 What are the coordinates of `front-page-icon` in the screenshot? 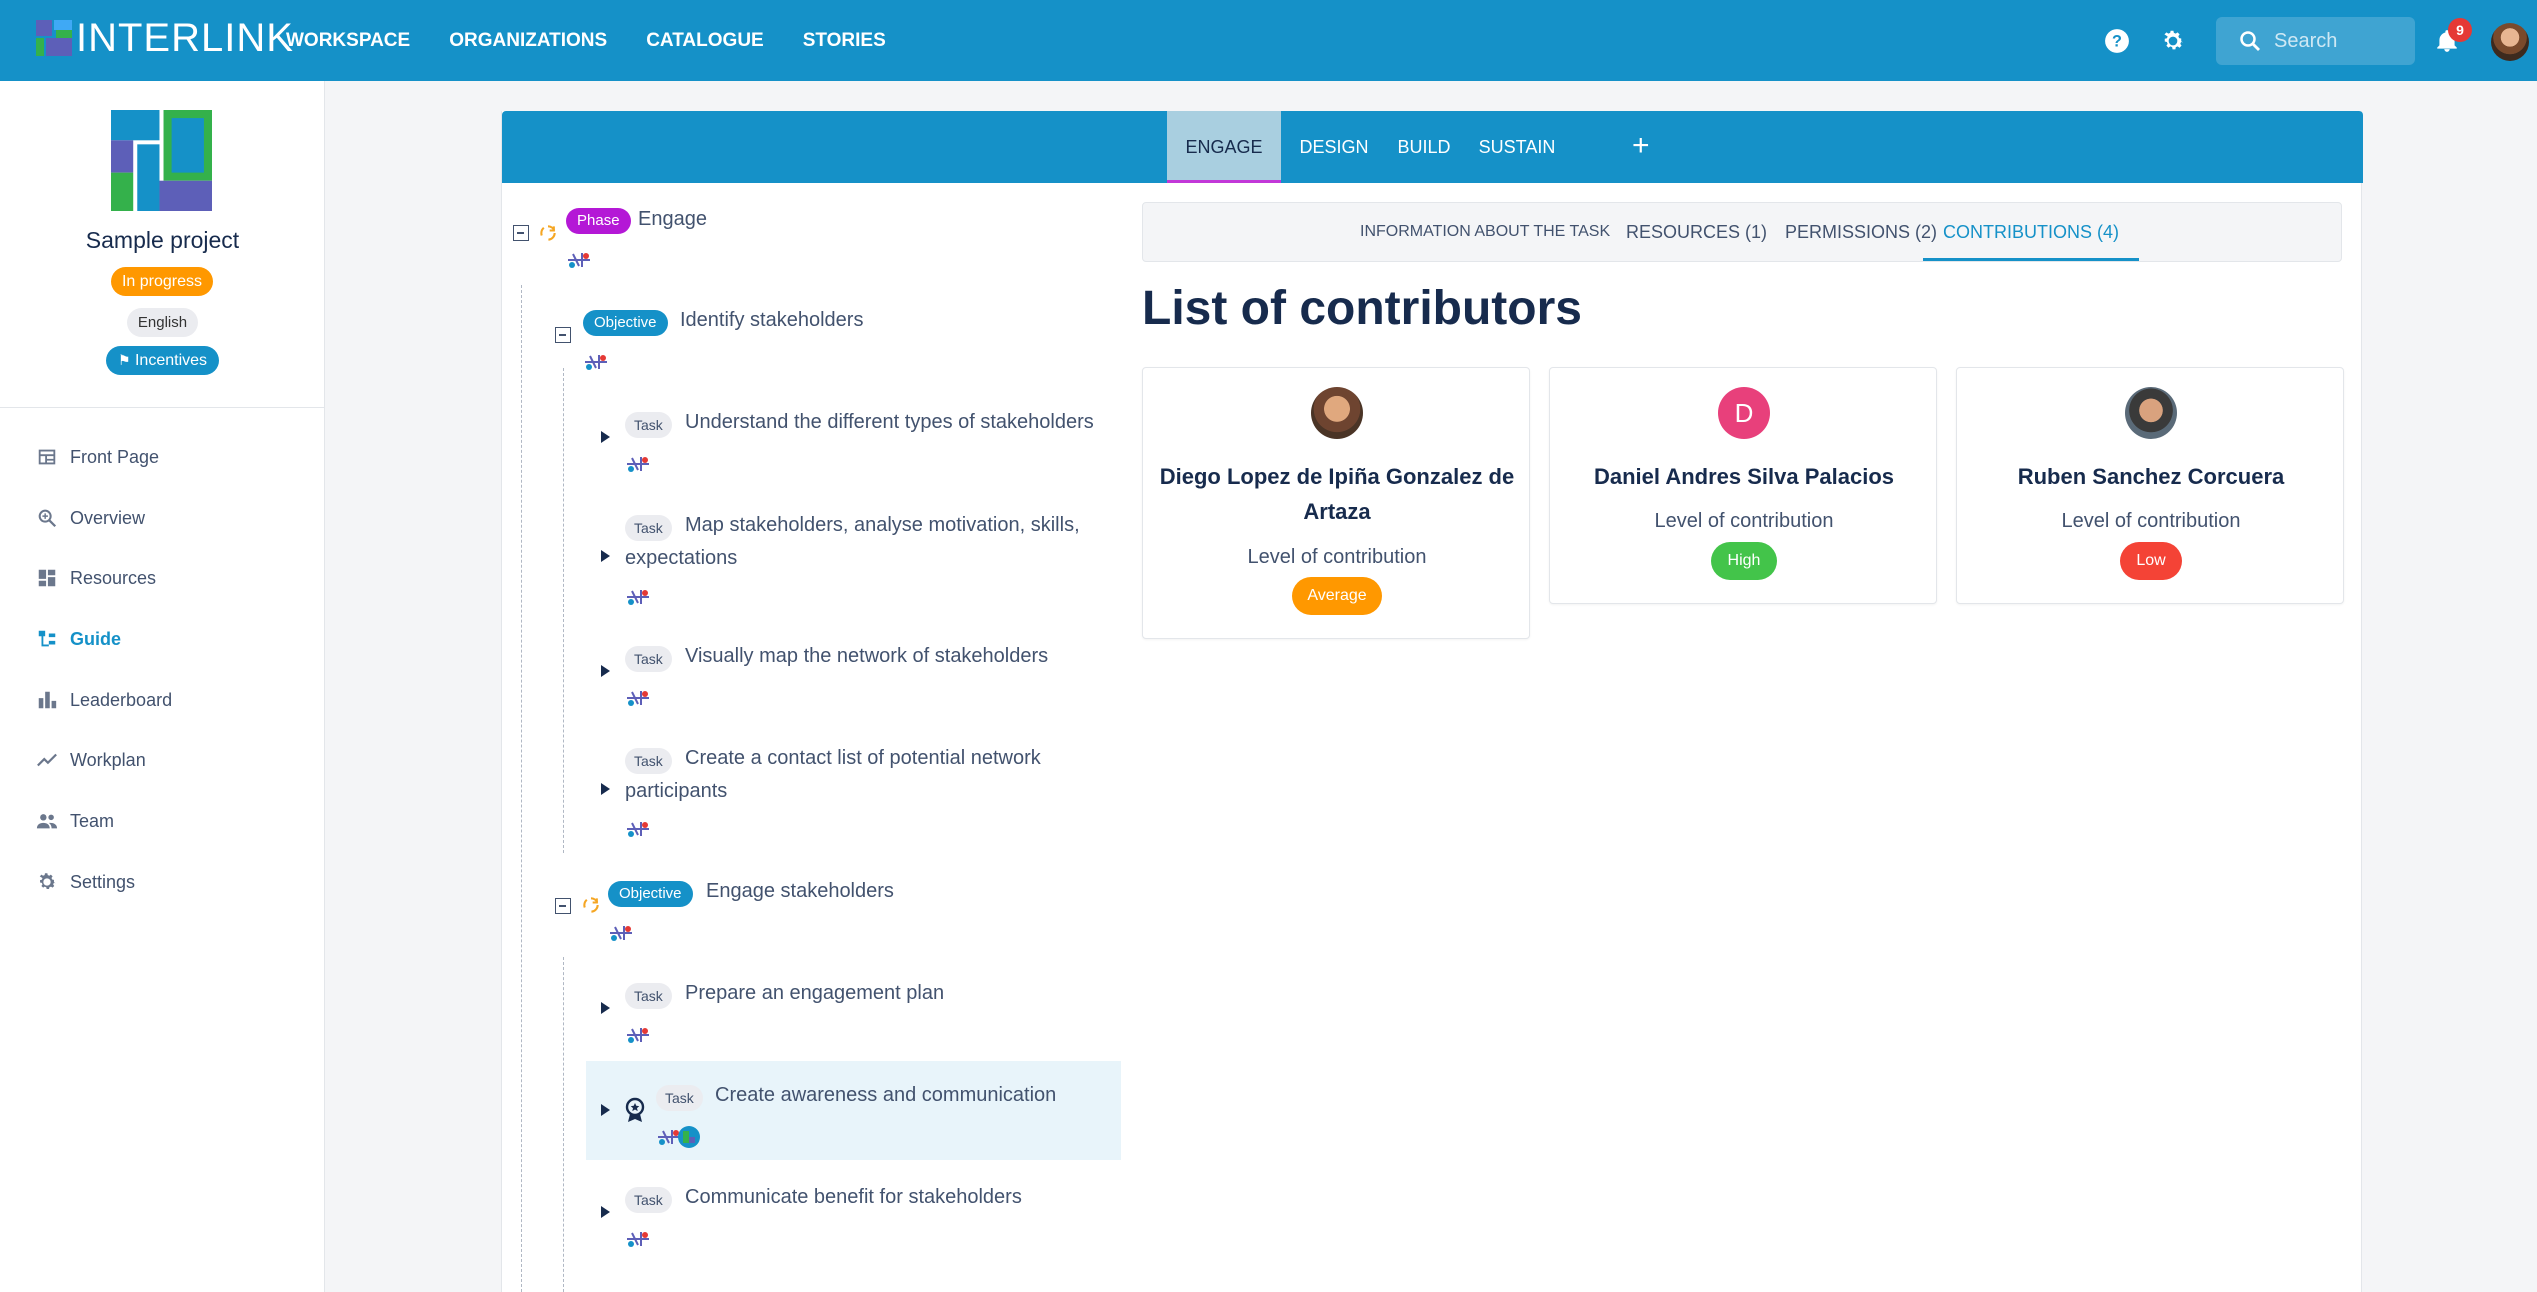 It's located at (47, 457).